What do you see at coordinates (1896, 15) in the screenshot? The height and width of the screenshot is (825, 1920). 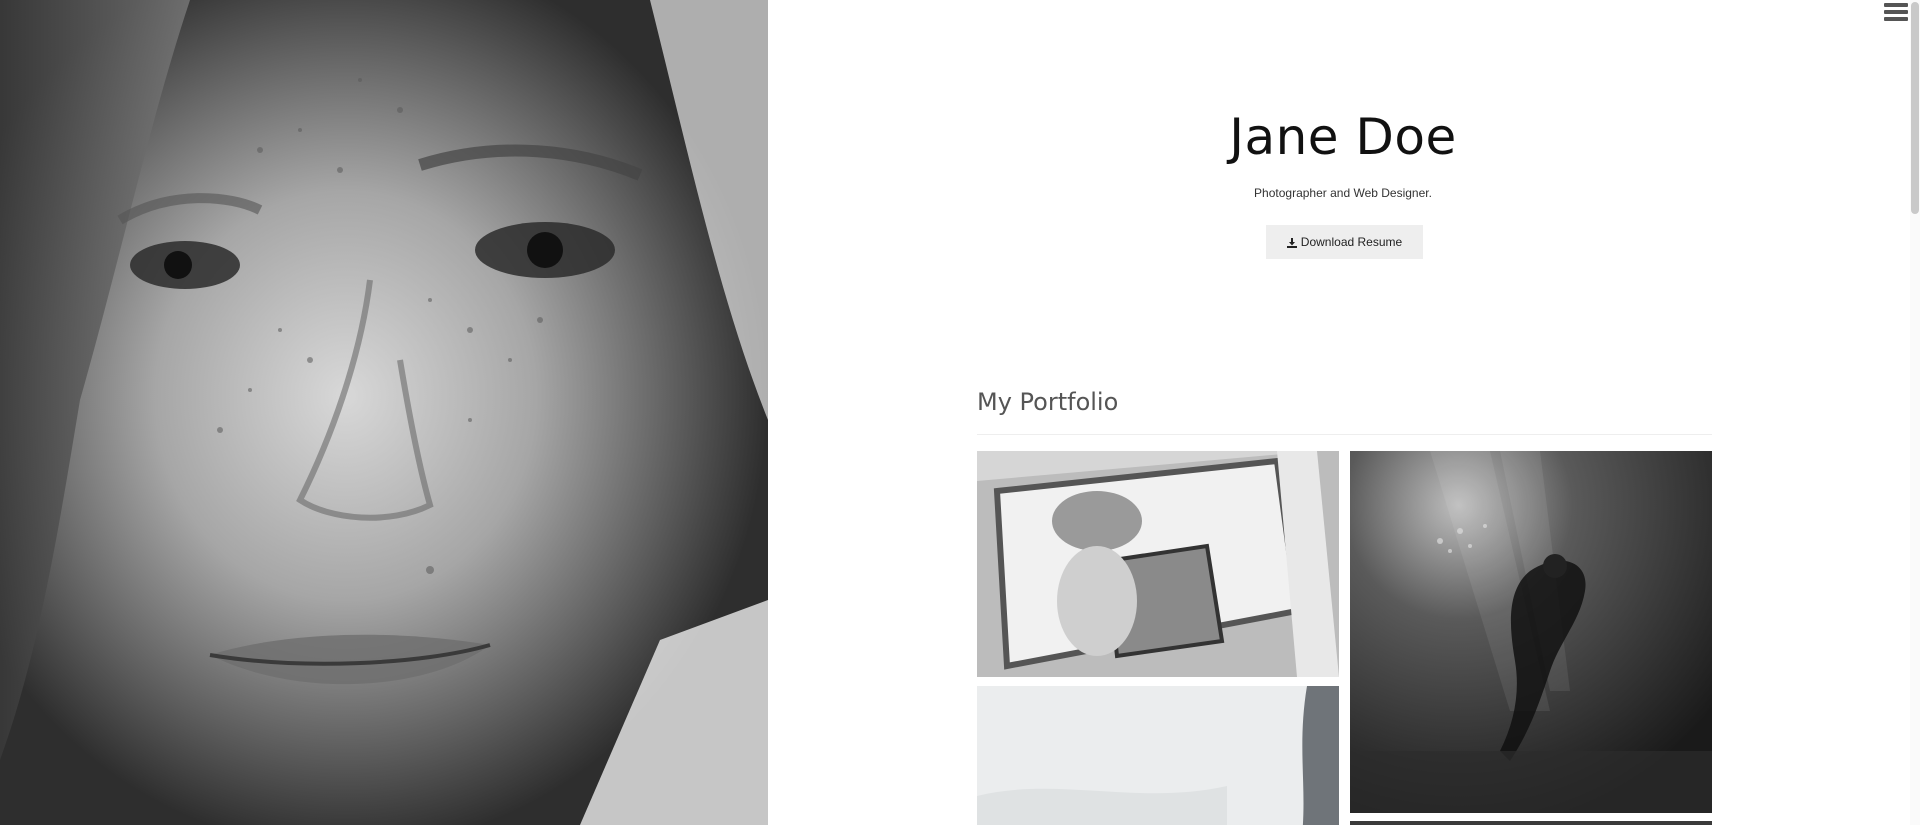 I see `hamburger-menu-icon` at bounding box center [1896, 15].